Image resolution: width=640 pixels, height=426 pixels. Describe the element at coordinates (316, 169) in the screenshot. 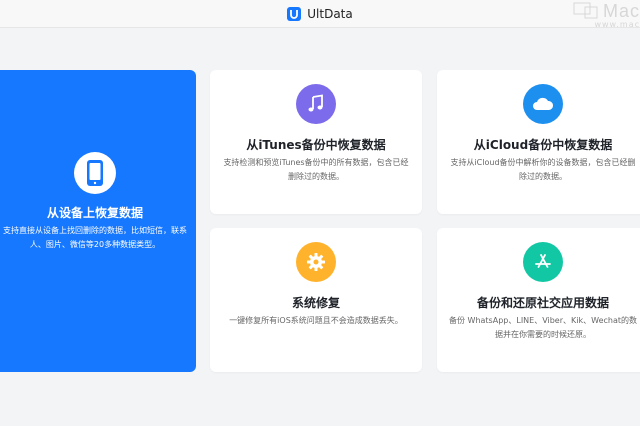

I see `card-description: 支持检测和预览iTunes备份中的所有数据，包含已经删除过的数据。` at that location.